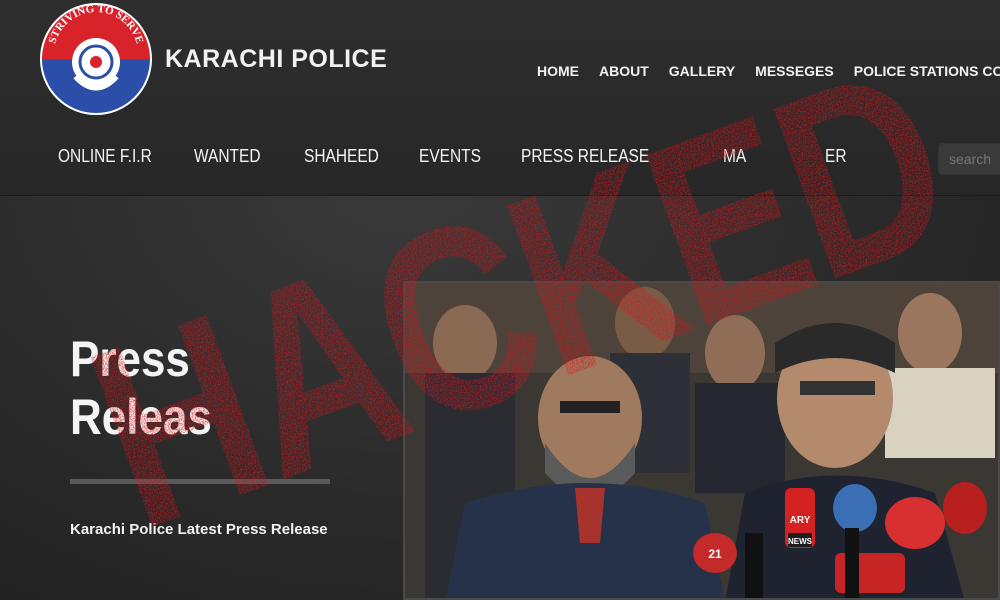 The image size is (1000, 600). Describe the element at coordinates (141, 388) in the screenshot. I see `page-title: Press Releas` at that location.